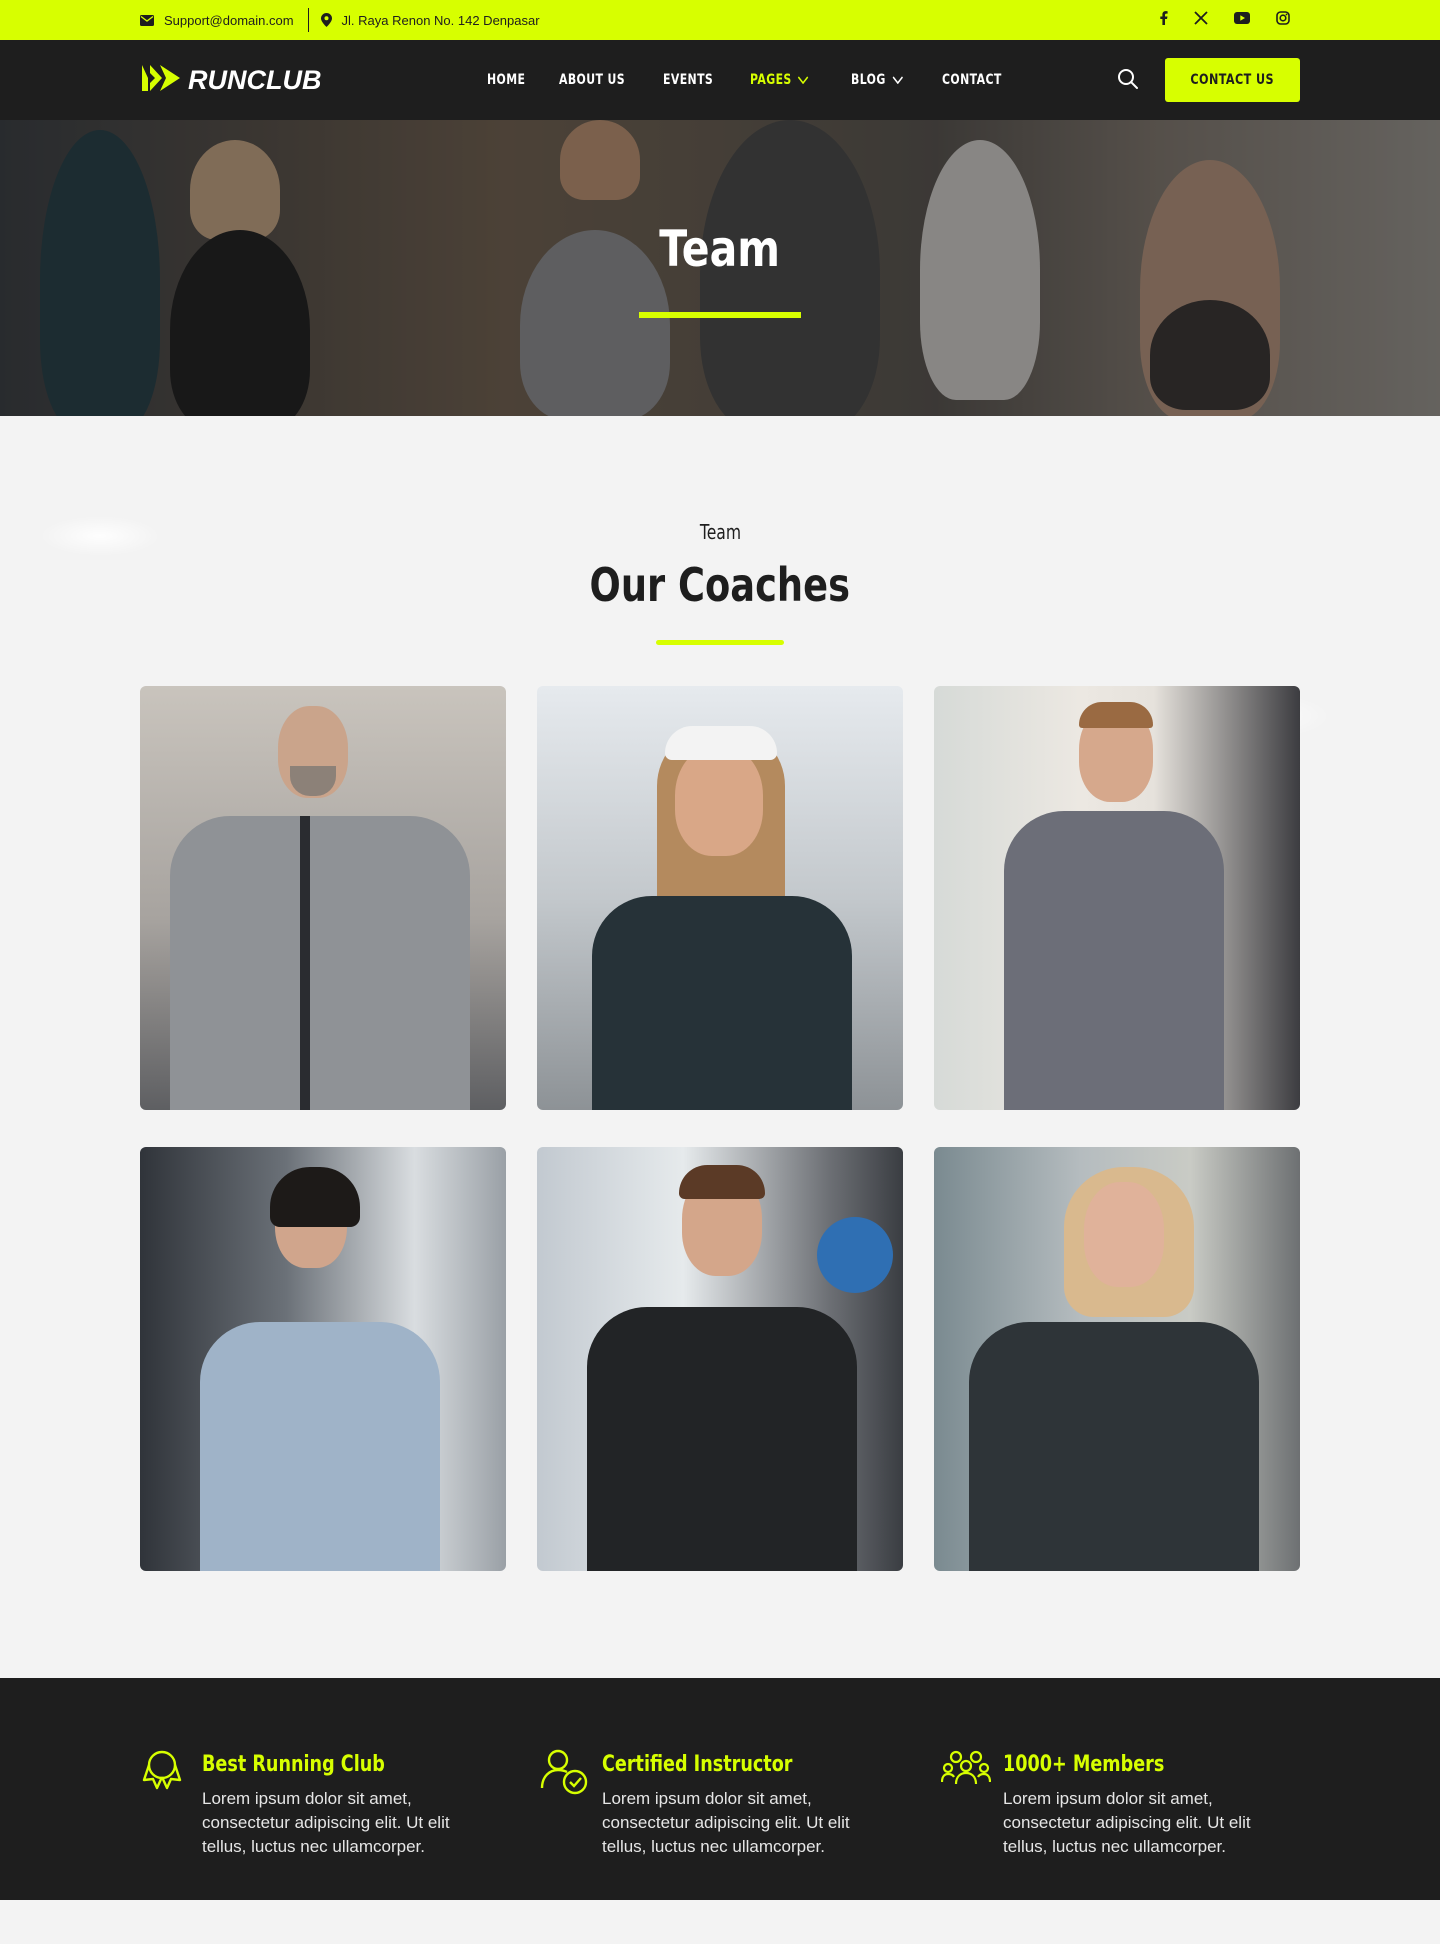 The height and width of the screenshot is (1944, 1440). I want to click on nav-blog: BLOG, so click(877, 80).